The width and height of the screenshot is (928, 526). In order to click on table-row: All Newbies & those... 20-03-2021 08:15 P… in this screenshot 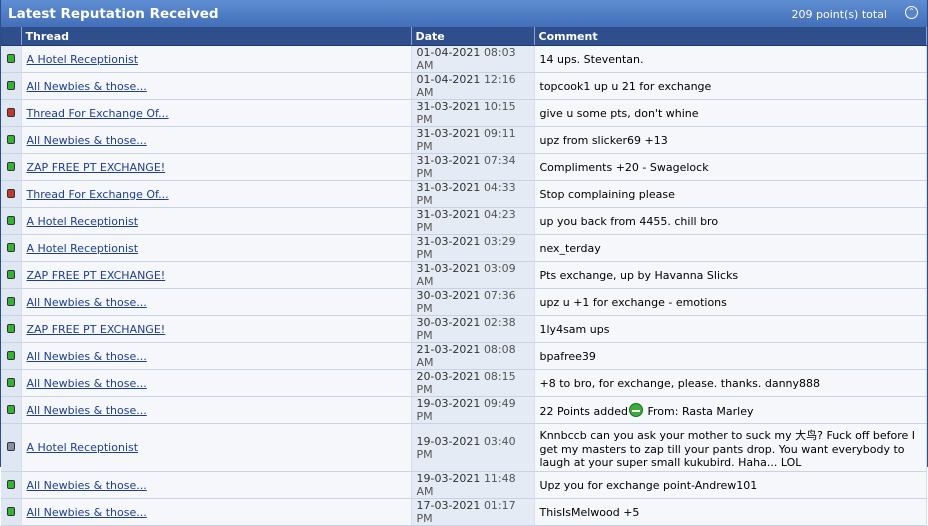, I will do `click(464, 383)`.